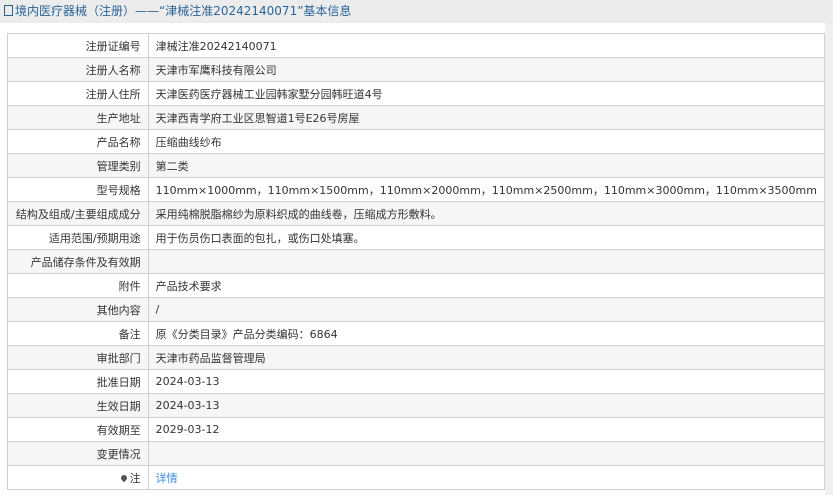  Describe the element at coordinates (486, 117) in the screenshot. I see `field-value: 天津西青学府工业区思智道1号E26号房屋` at that location.